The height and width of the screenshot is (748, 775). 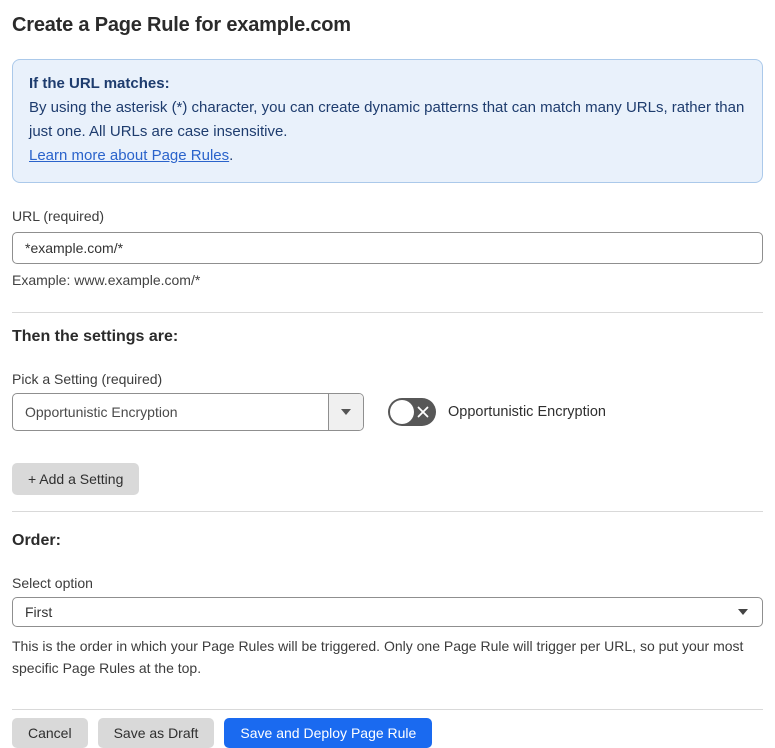 What do you see at coordinates (95, 336) in the screenshot?
I see `settings-section-heading: Then the settings are:` at bounding box center [95, 336].